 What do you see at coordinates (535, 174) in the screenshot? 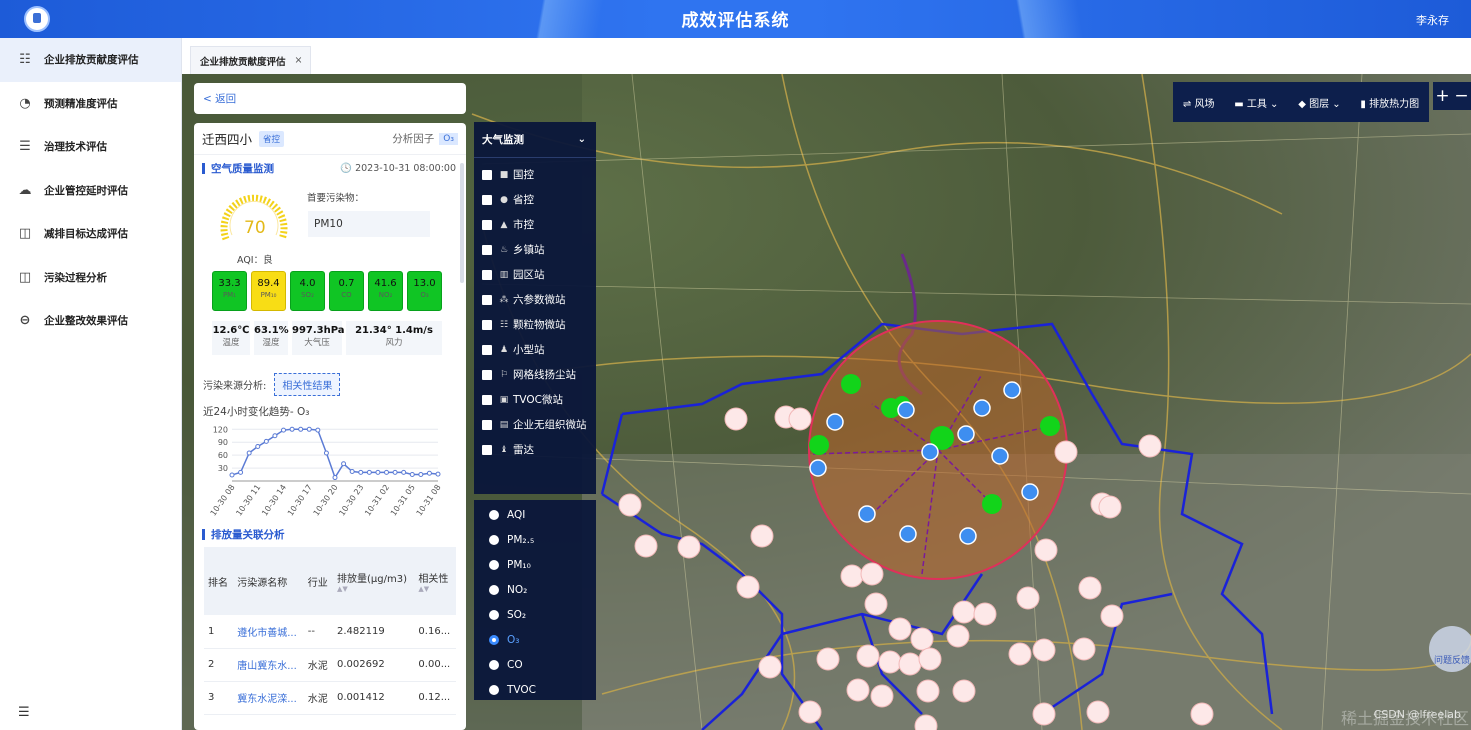
I see `layer-item: ■ 国控` at bounding box center [535, 174].